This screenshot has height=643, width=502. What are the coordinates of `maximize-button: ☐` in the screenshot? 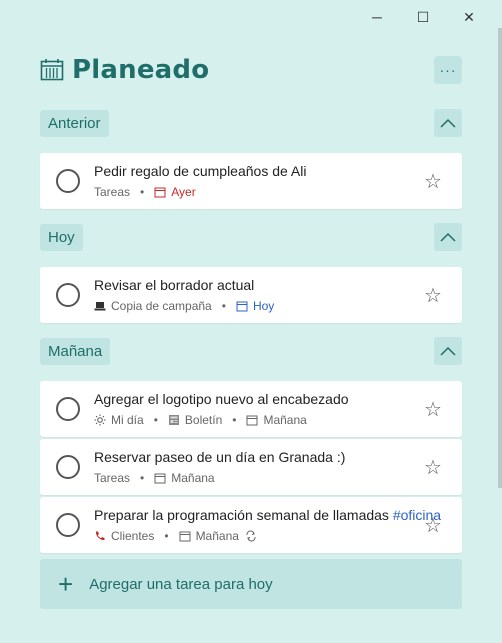 It's located at (423, 17).